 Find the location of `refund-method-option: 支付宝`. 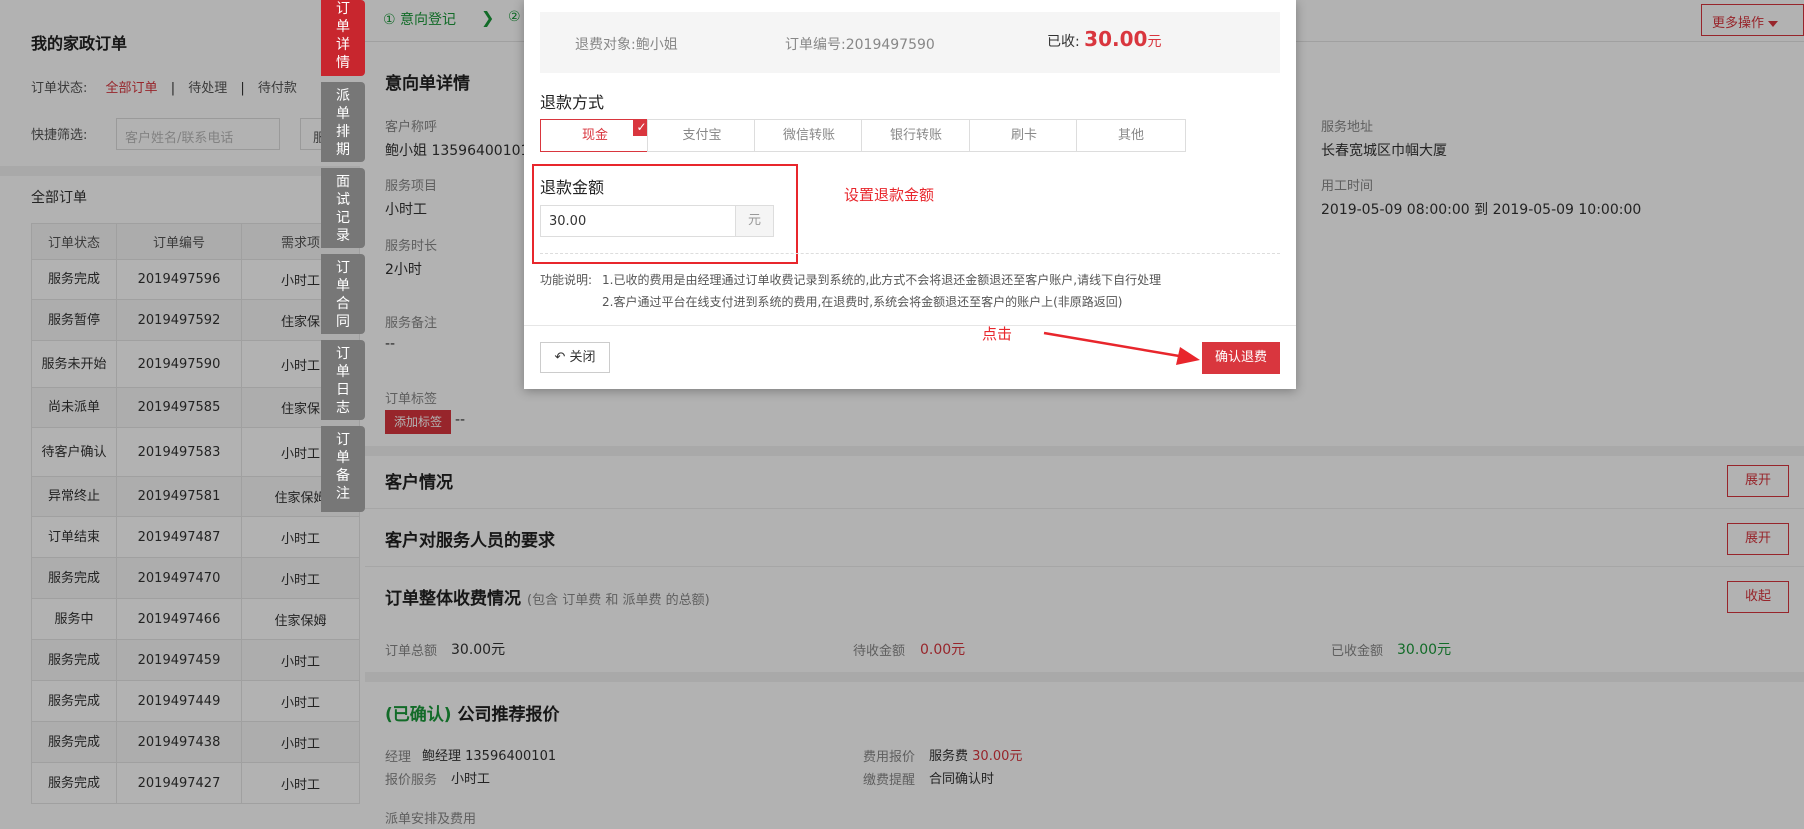

refund-method-option: 支付宝 is located at coordinates (702, 135).